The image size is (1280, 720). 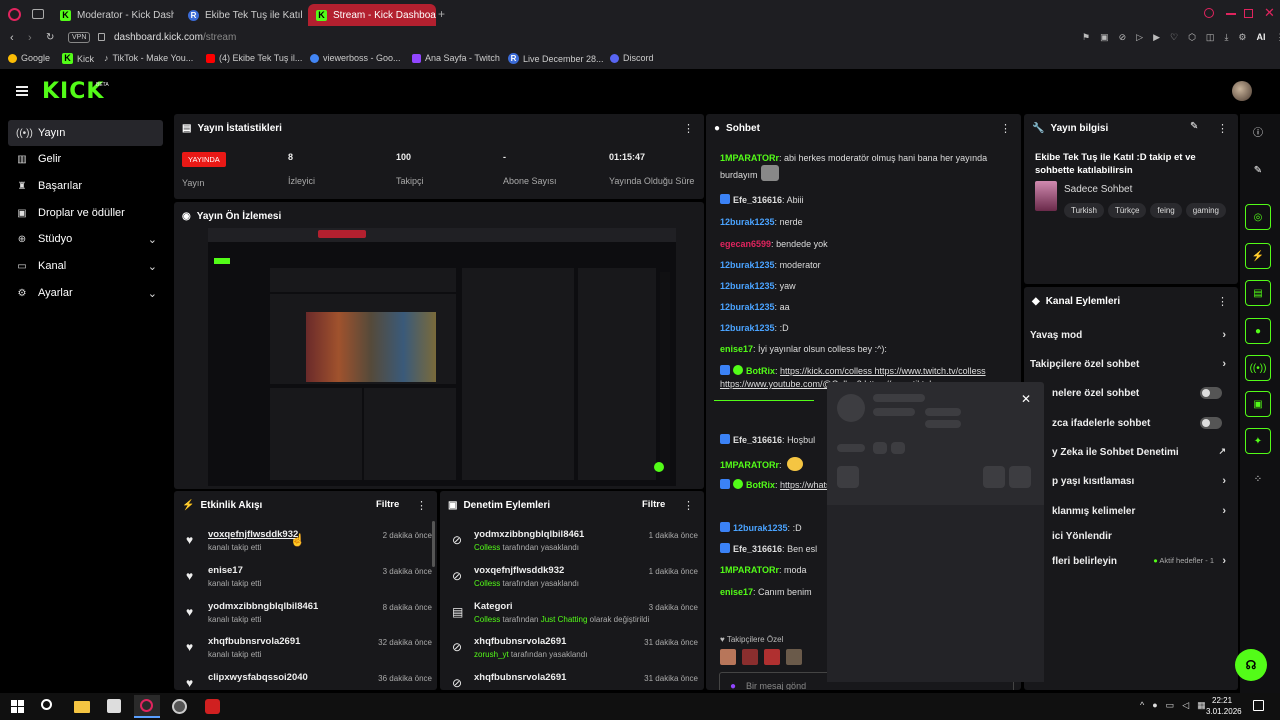 What do you see at coordinates (1205, 210) in the screenshot?
I see `tag-chip: gaming` at bounding box center [1205, 210].